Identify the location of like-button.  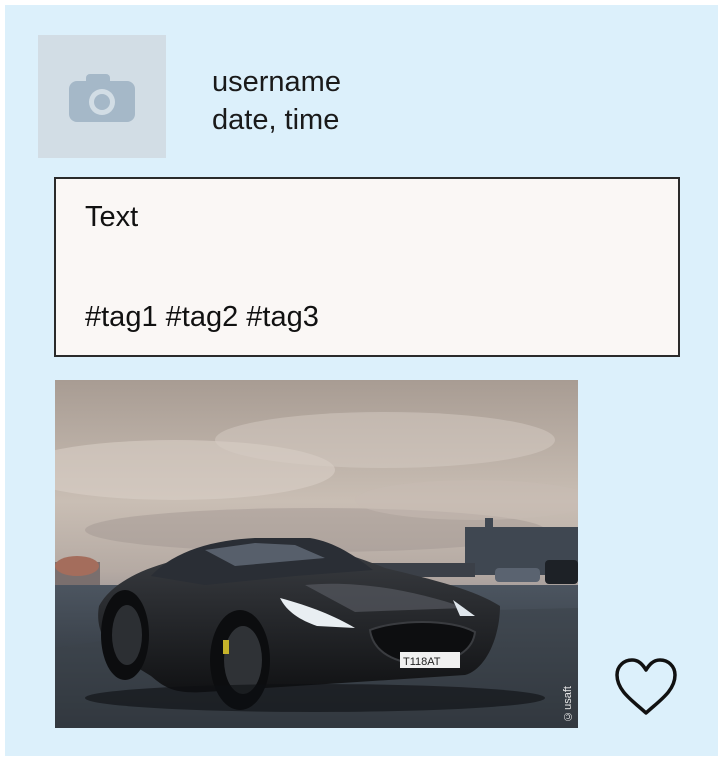
(646, 686).